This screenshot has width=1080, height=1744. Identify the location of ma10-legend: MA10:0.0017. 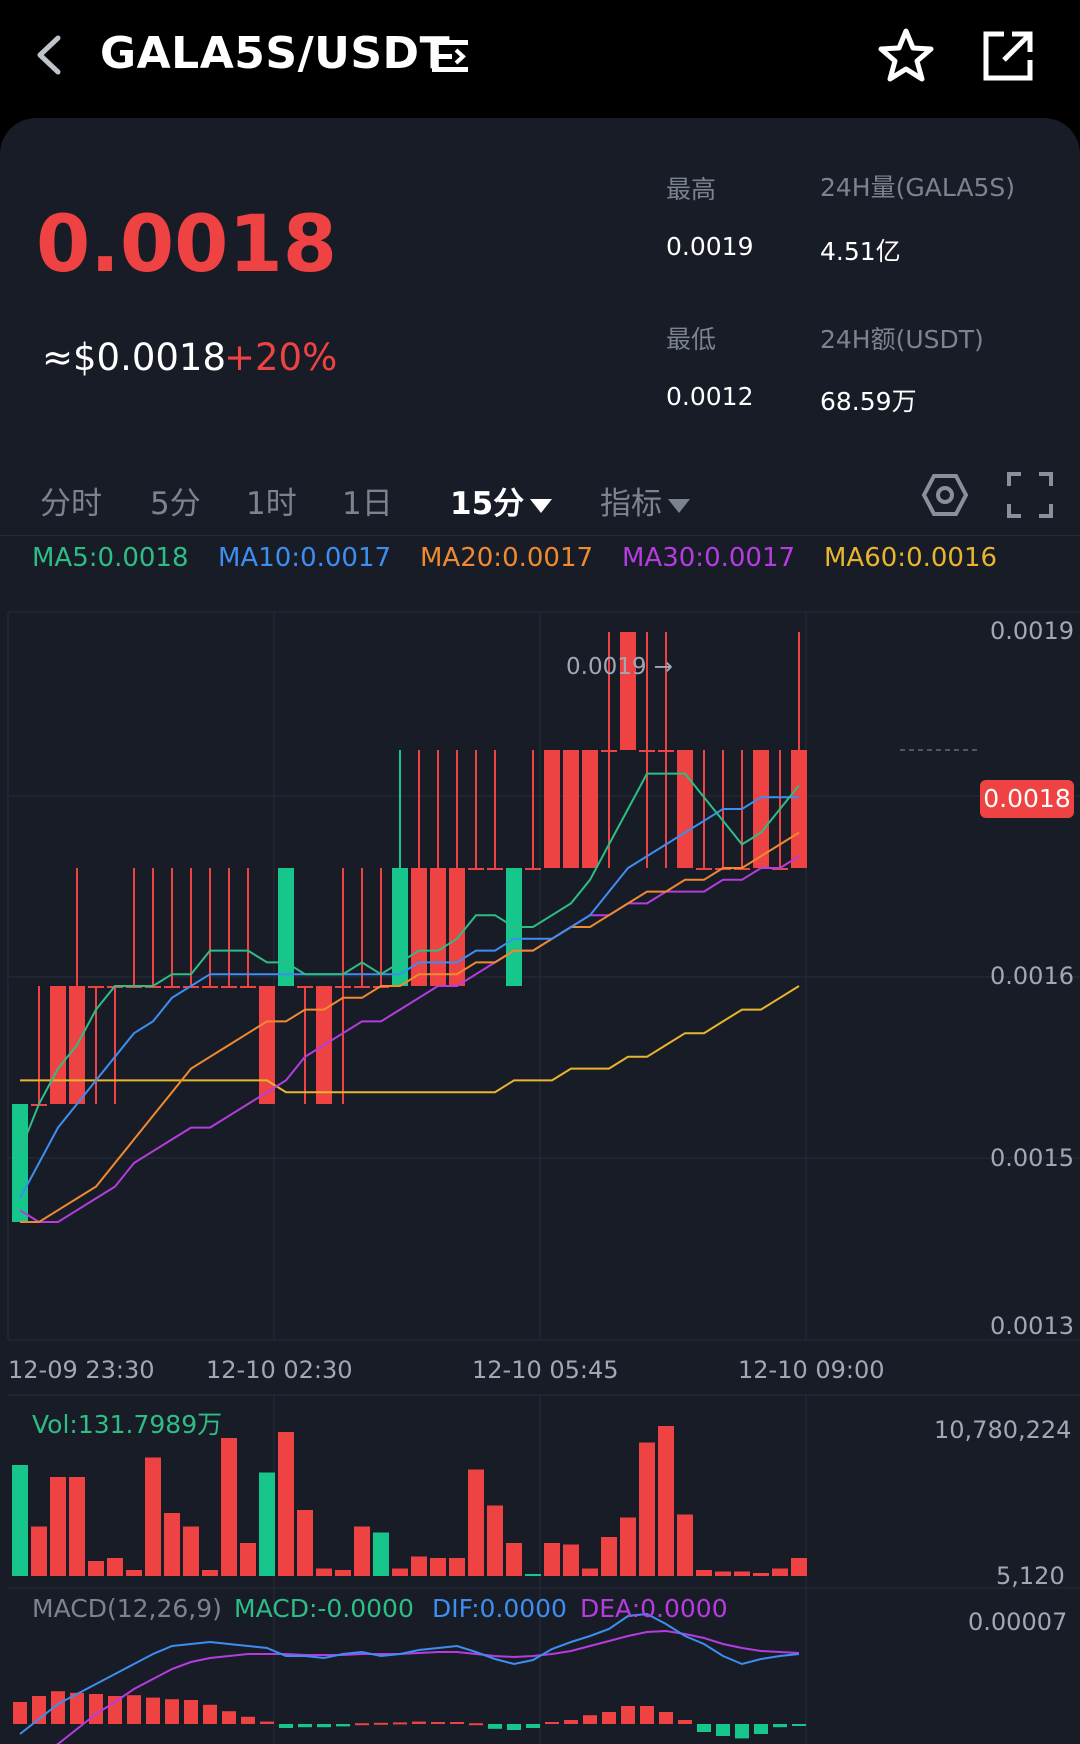
(305, 558).